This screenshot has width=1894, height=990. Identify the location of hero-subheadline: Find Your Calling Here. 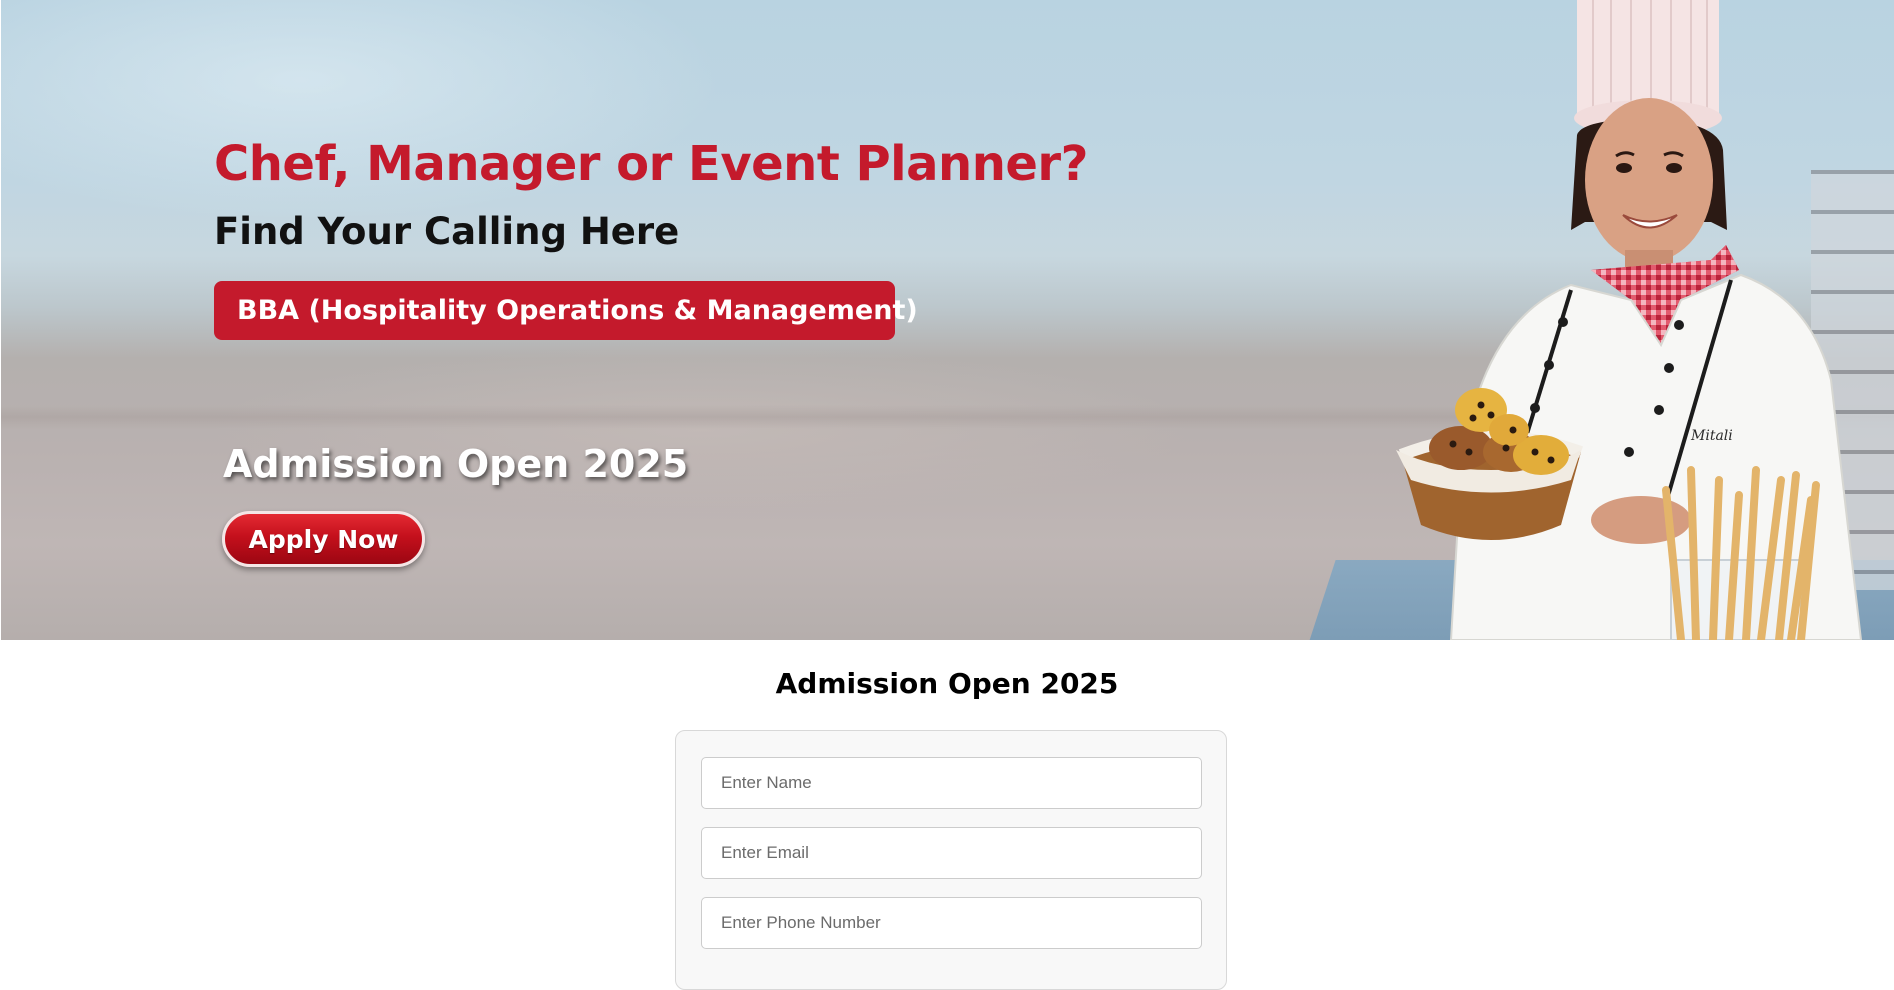
(447, 231).